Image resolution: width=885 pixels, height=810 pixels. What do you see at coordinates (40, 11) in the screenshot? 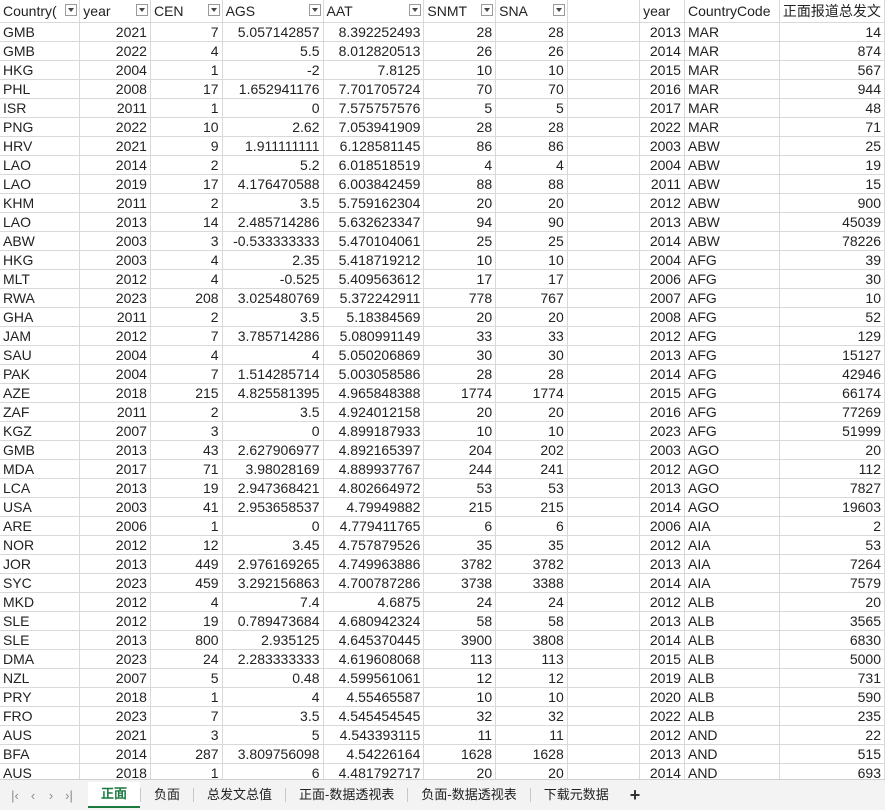
I see `header-cell: Country(` at bounding box center [40, 11].